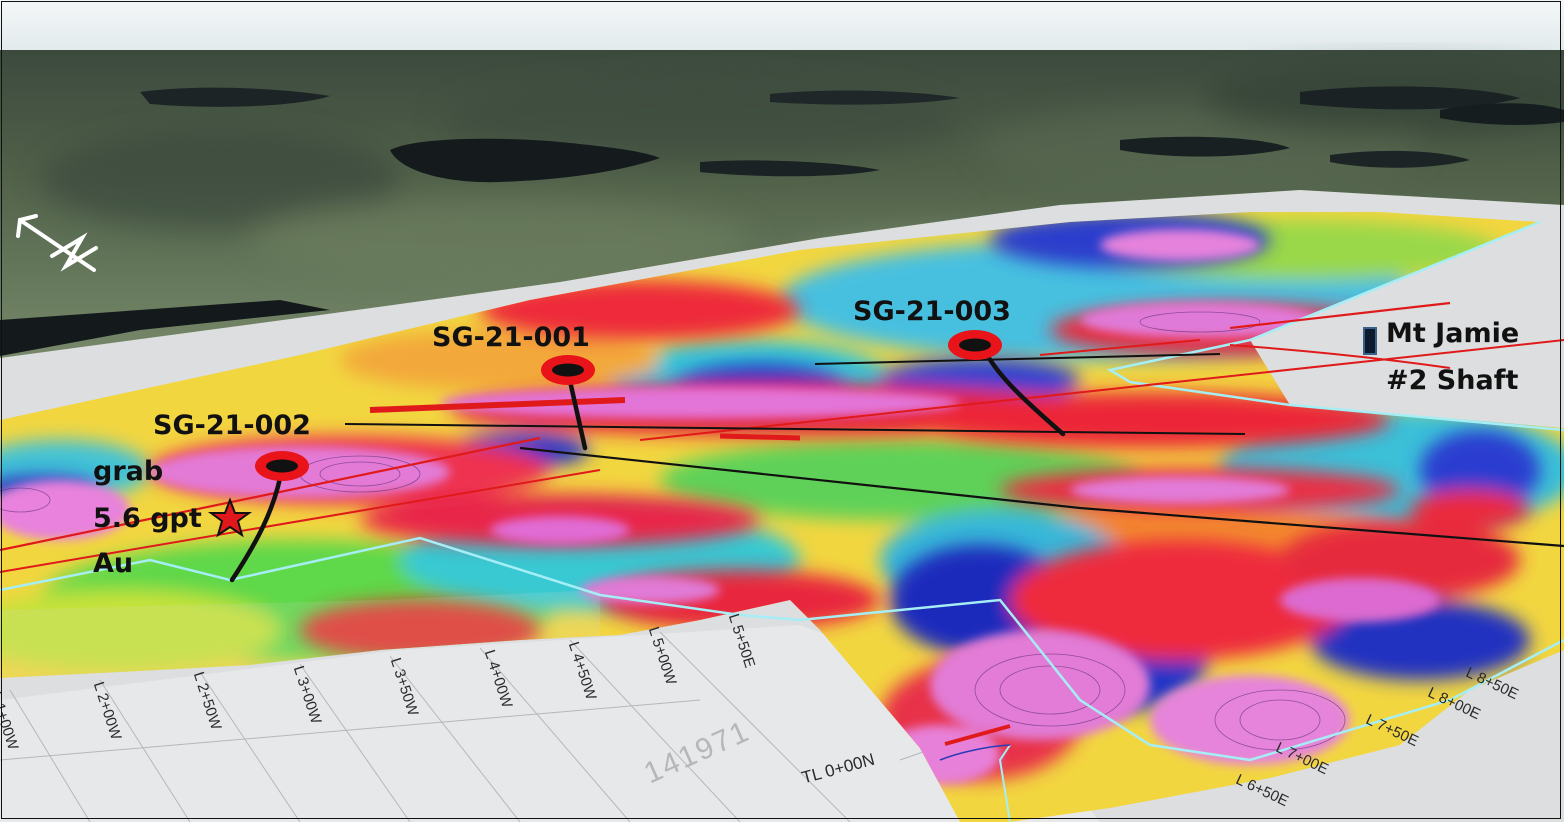 The width and height of the screenshot is (1564, 822). What do you see at coordinates (128, 471) in the screenshot?
I see `sample-label-line1: grab` at bounding box center [128, 471].